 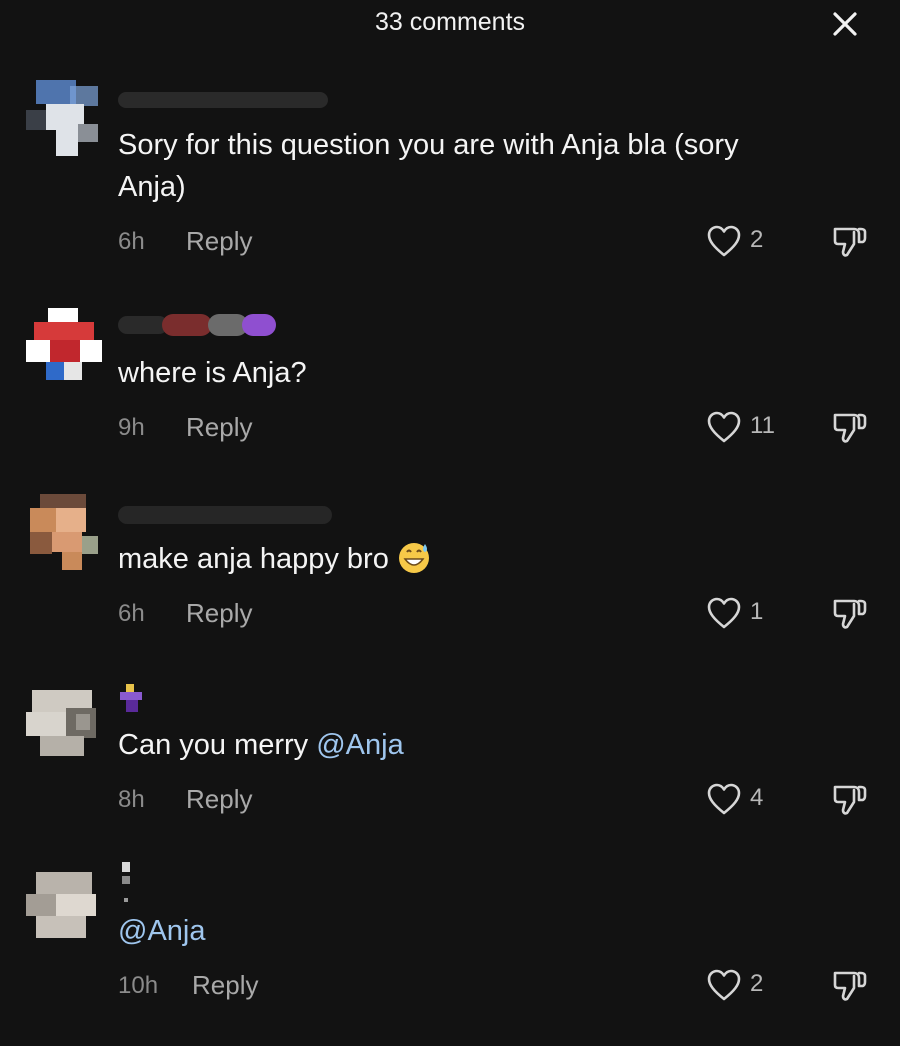 I want to click on comments-header: 33 comments, so click(x=450, y=24).